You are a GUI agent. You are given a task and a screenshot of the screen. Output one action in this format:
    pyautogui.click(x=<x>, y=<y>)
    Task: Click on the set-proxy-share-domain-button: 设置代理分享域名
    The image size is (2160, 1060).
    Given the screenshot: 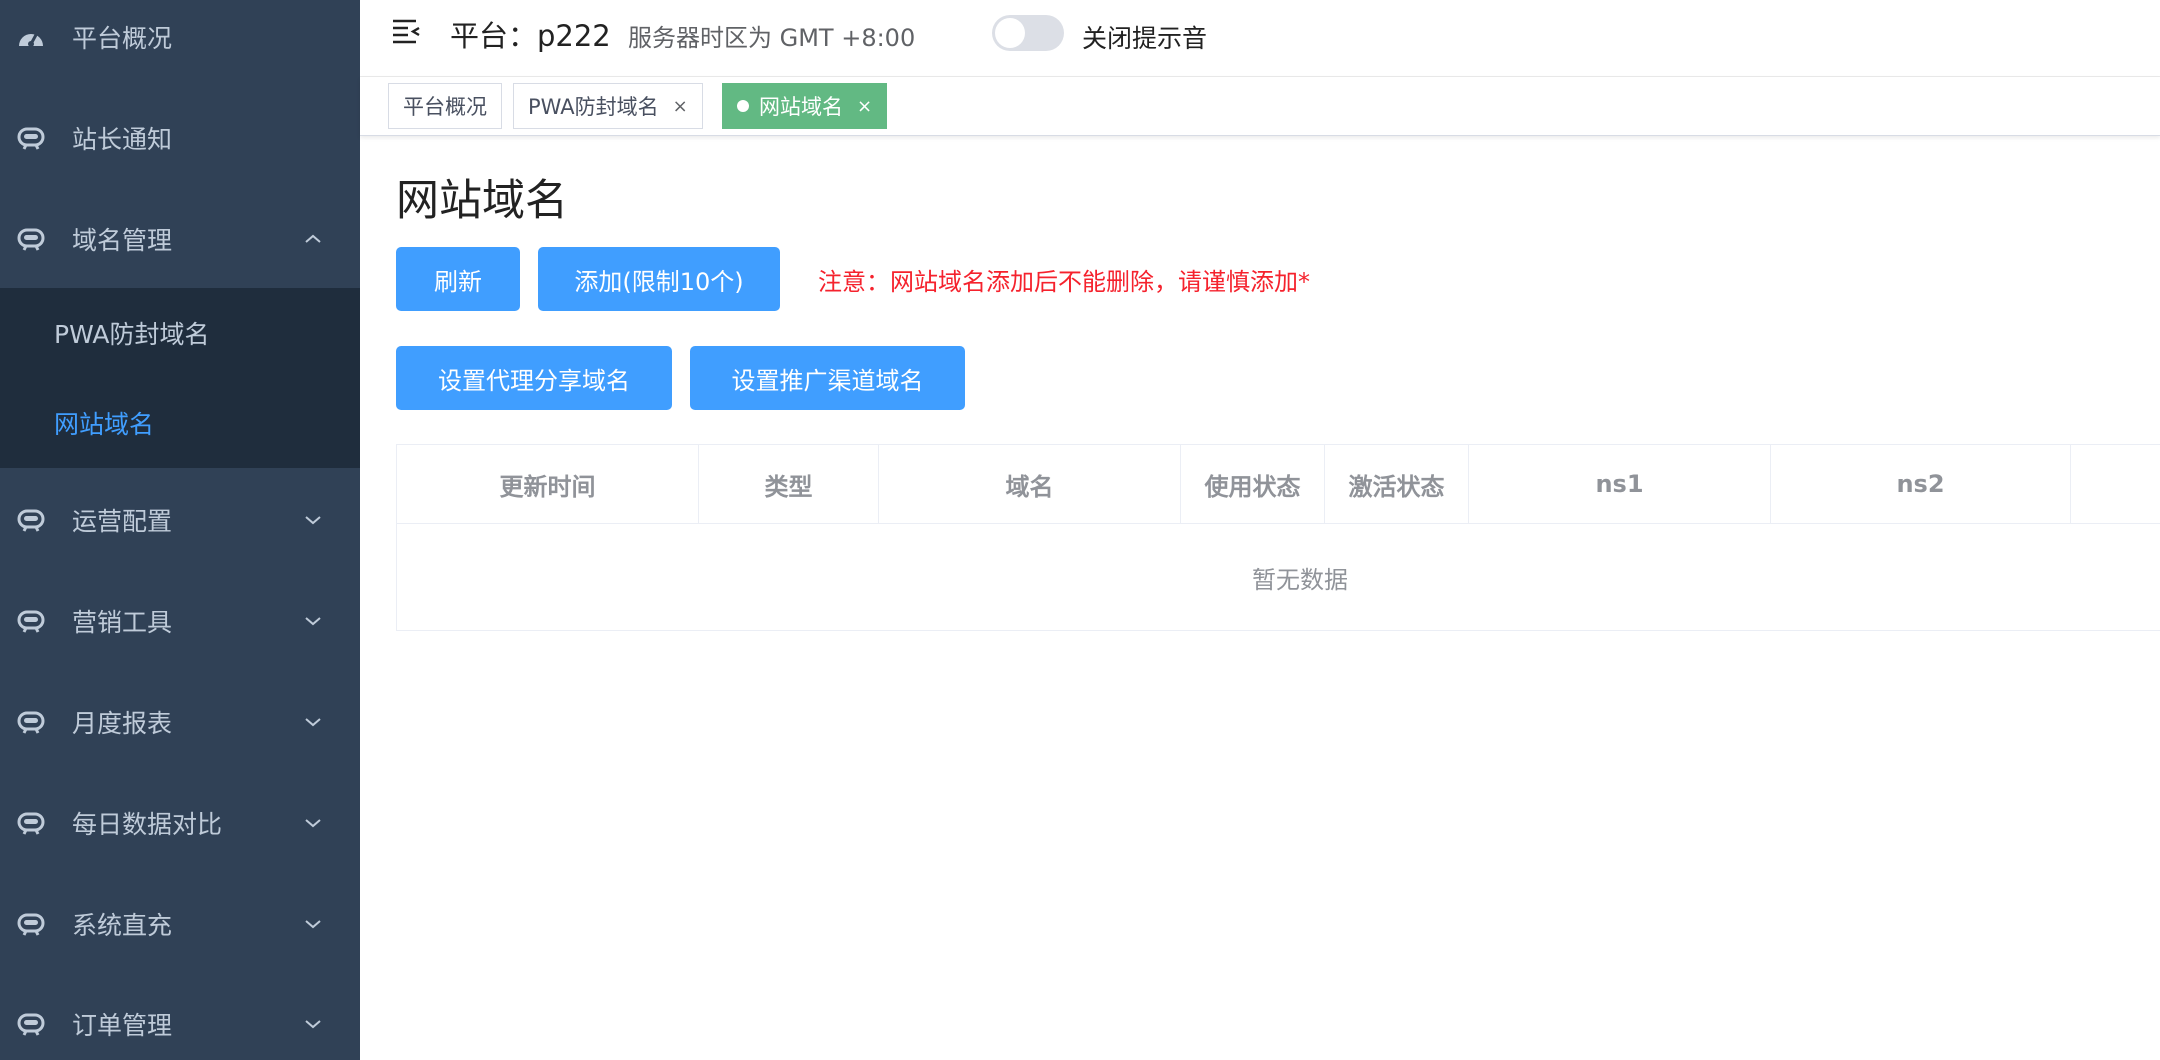 What is the action you would take?
    pyautogui.click(x=534, y=378)
    